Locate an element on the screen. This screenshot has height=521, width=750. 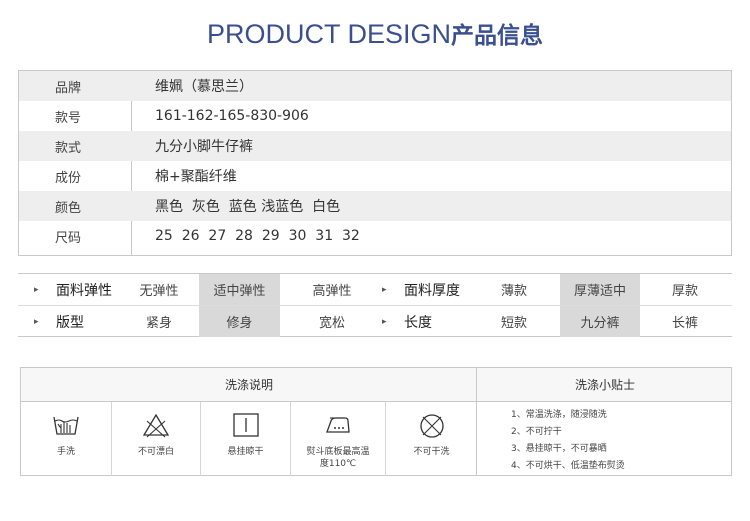
no-dry-clean-icon is located at coordinates (431, 426).